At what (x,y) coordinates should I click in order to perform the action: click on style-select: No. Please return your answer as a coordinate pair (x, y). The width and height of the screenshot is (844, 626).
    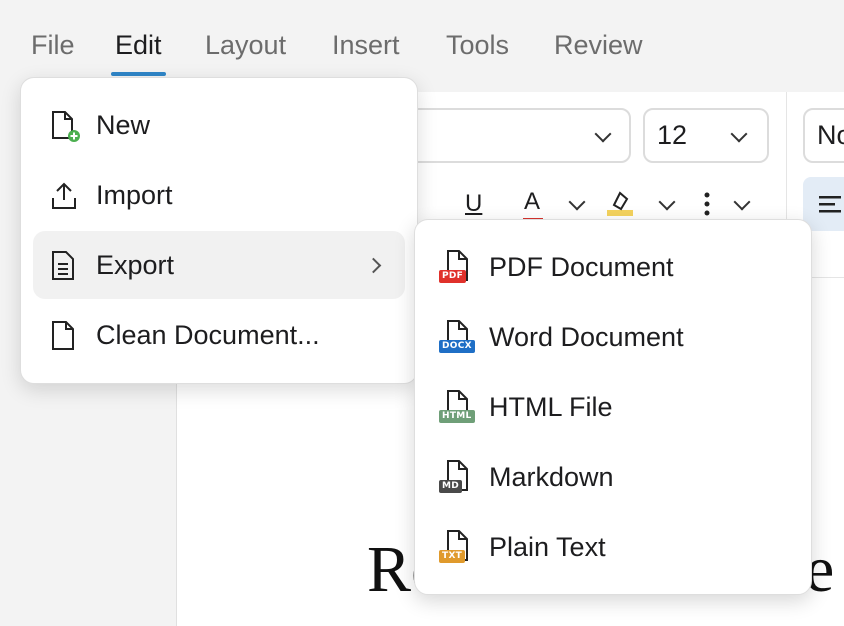
    Looking at the image, I should click on (823, 135).